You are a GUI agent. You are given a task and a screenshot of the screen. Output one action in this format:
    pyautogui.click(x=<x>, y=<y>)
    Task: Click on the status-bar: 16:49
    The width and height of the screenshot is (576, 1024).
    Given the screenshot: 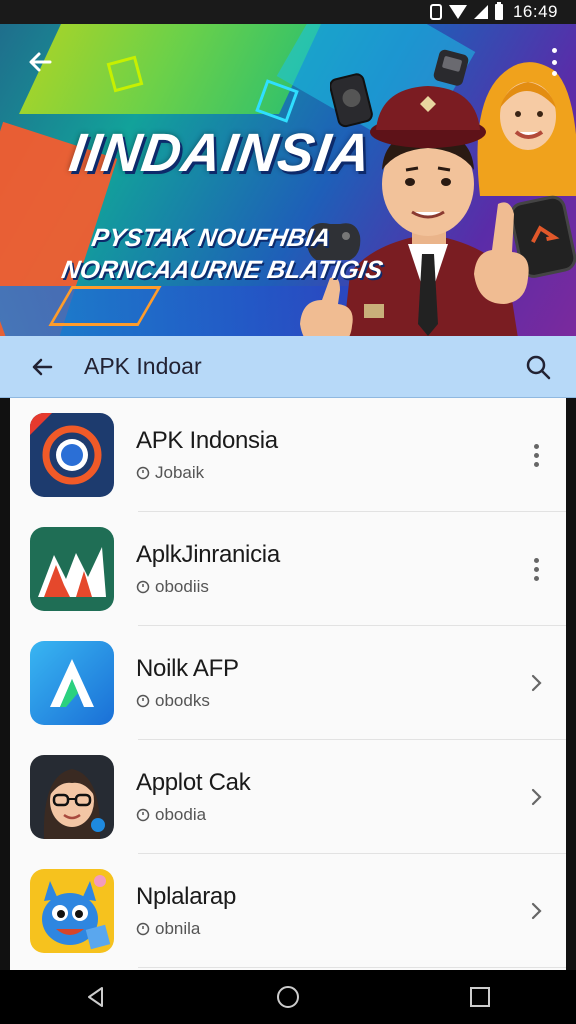 What is the action you would take?
    pyautogui.click(x=288, y=12)
    